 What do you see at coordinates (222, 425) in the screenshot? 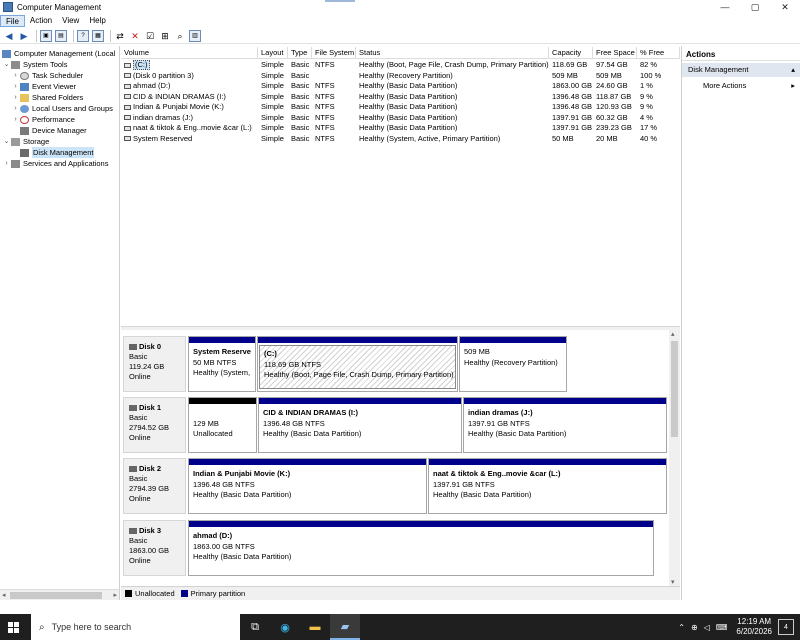
I see `partition-unallocated: 129 MB Unallocated` at bounding box center [222, 425].